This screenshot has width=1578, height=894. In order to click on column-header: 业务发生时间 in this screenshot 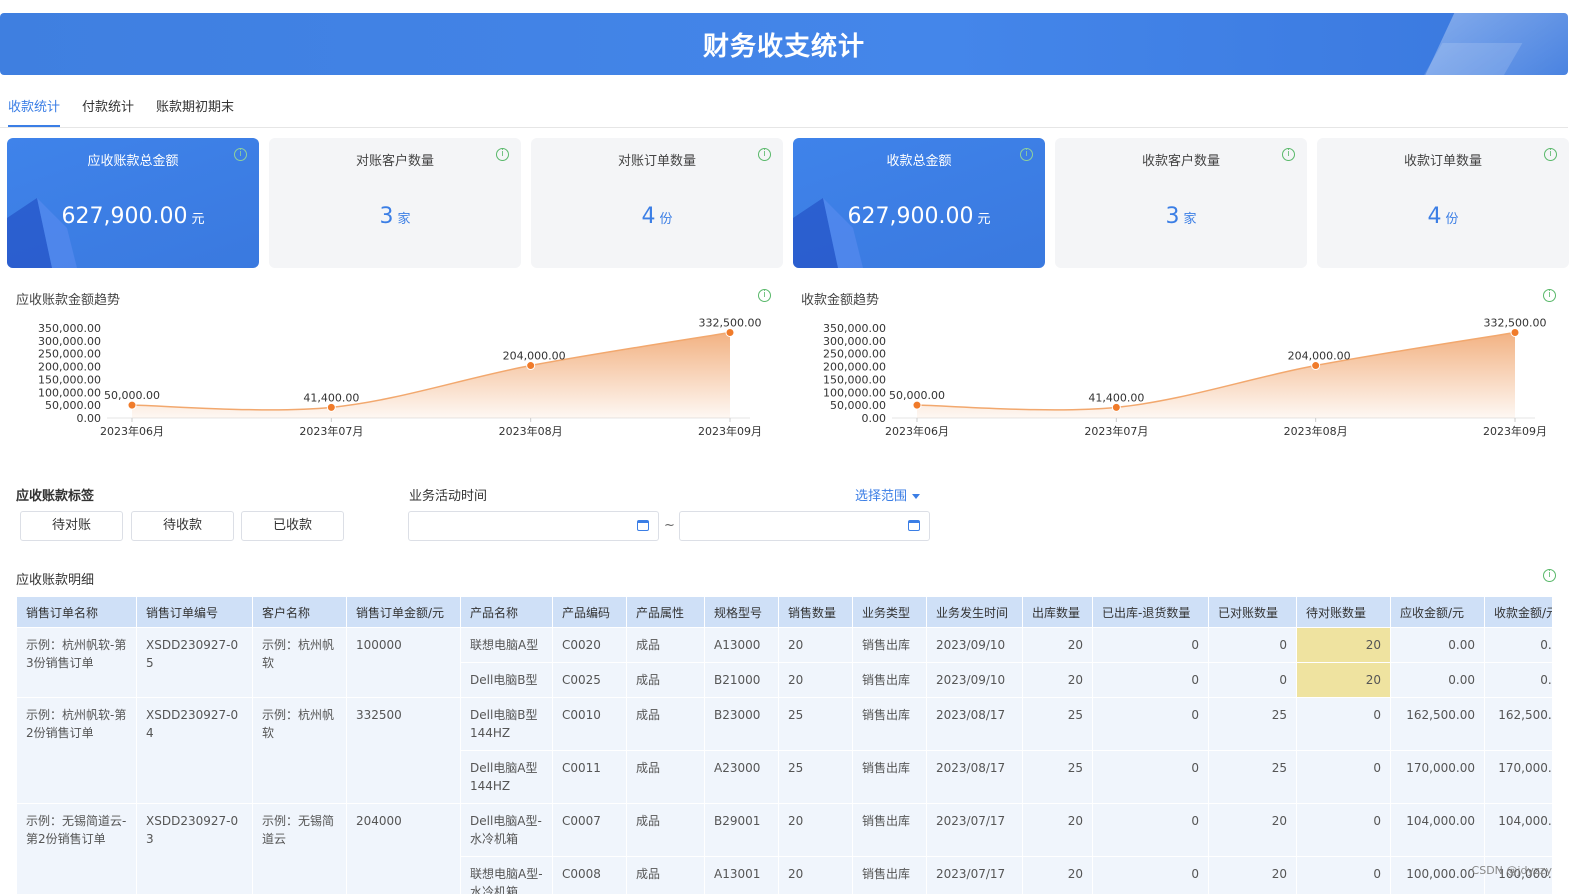, I will do `click(974, 612)`.